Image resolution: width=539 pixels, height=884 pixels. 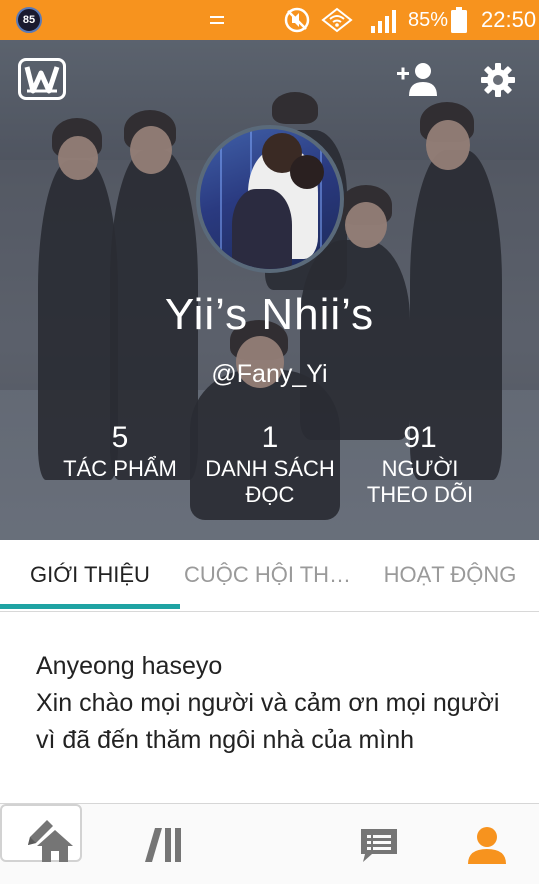 I want to click on battery-icon, so click(x=459, y=20).